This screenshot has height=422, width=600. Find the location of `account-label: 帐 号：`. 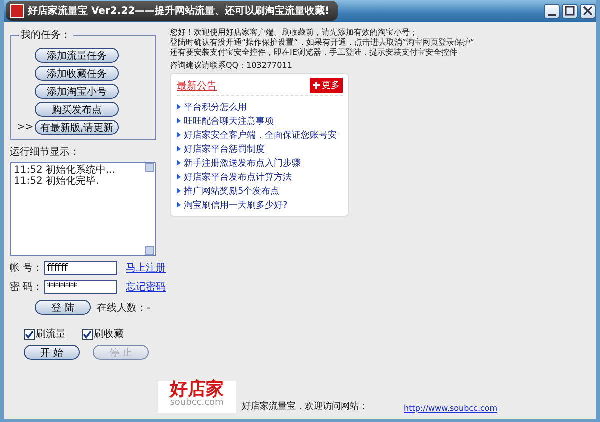

account-label: 帐 号： is located at coordinates (27, 268).